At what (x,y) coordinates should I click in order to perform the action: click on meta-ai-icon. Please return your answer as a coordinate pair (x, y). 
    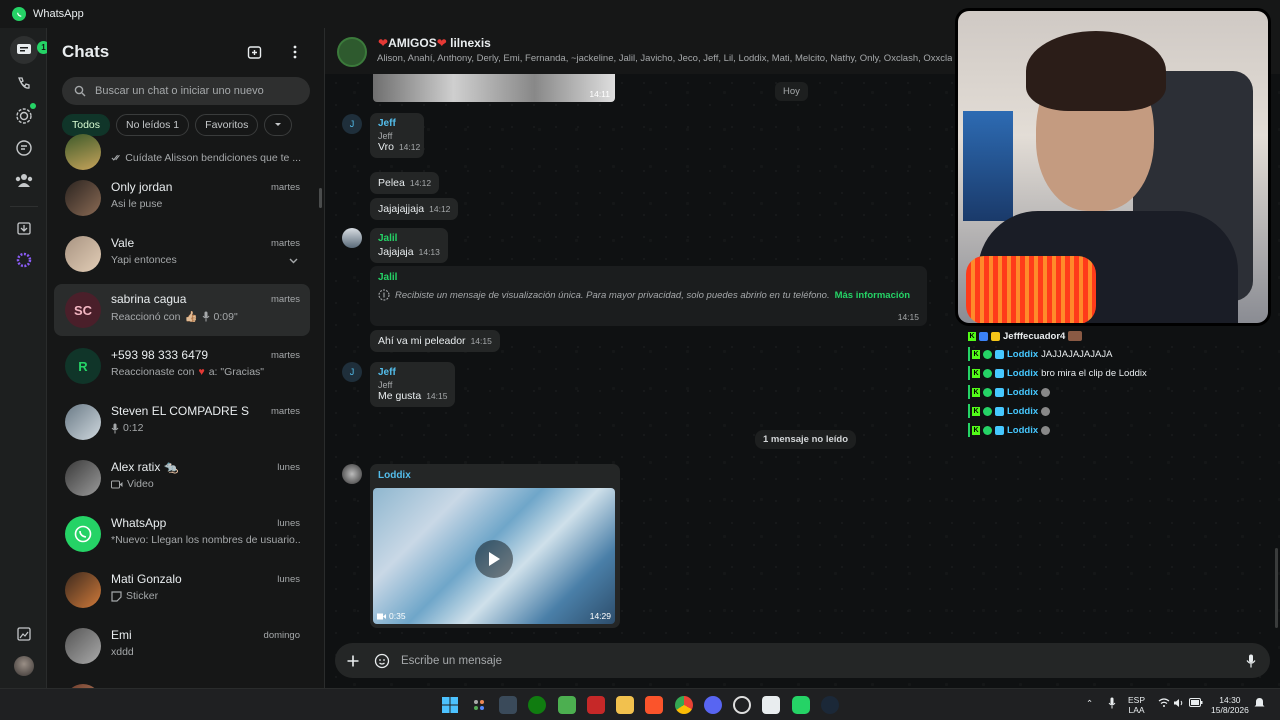
    Looking at the image, I should click on (24, 260).